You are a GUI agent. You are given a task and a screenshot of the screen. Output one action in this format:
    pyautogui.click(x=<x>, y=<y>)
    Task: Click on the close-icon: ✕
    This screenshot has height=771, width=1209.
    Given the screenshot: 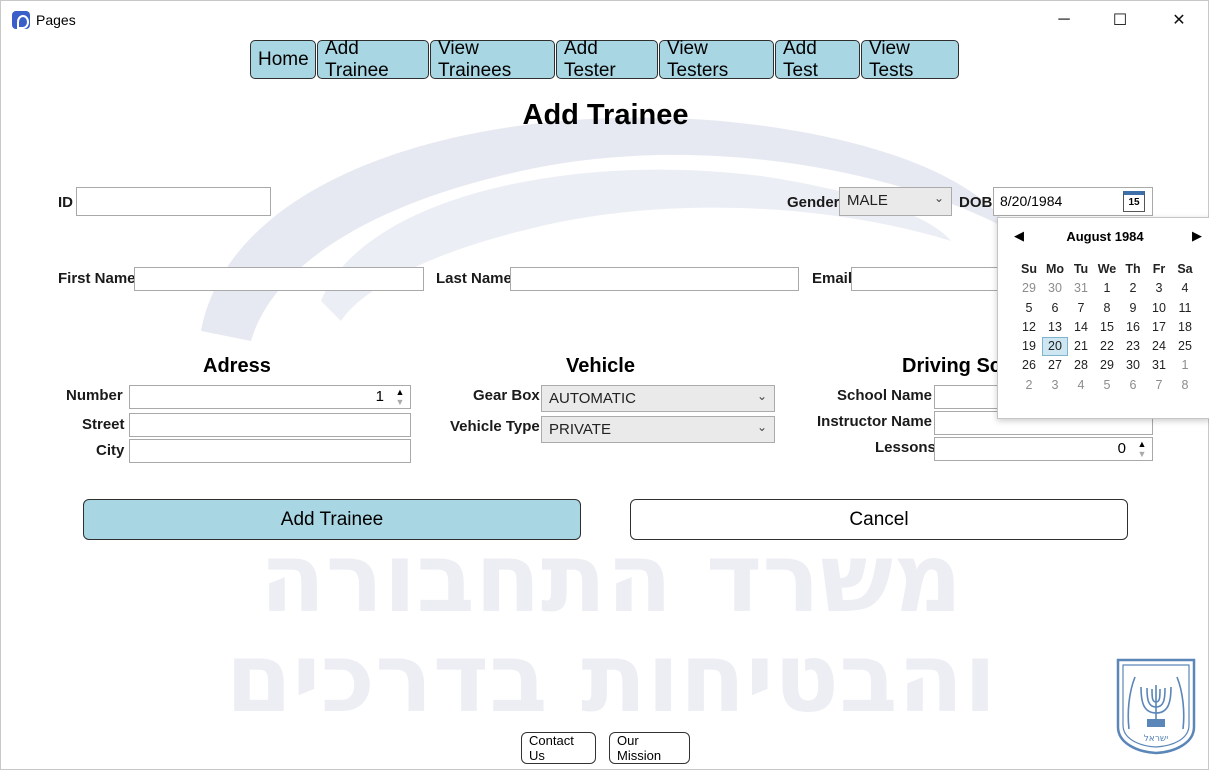 What is the action you would take?
    pyautogui.click(x=1179, y=20)
    